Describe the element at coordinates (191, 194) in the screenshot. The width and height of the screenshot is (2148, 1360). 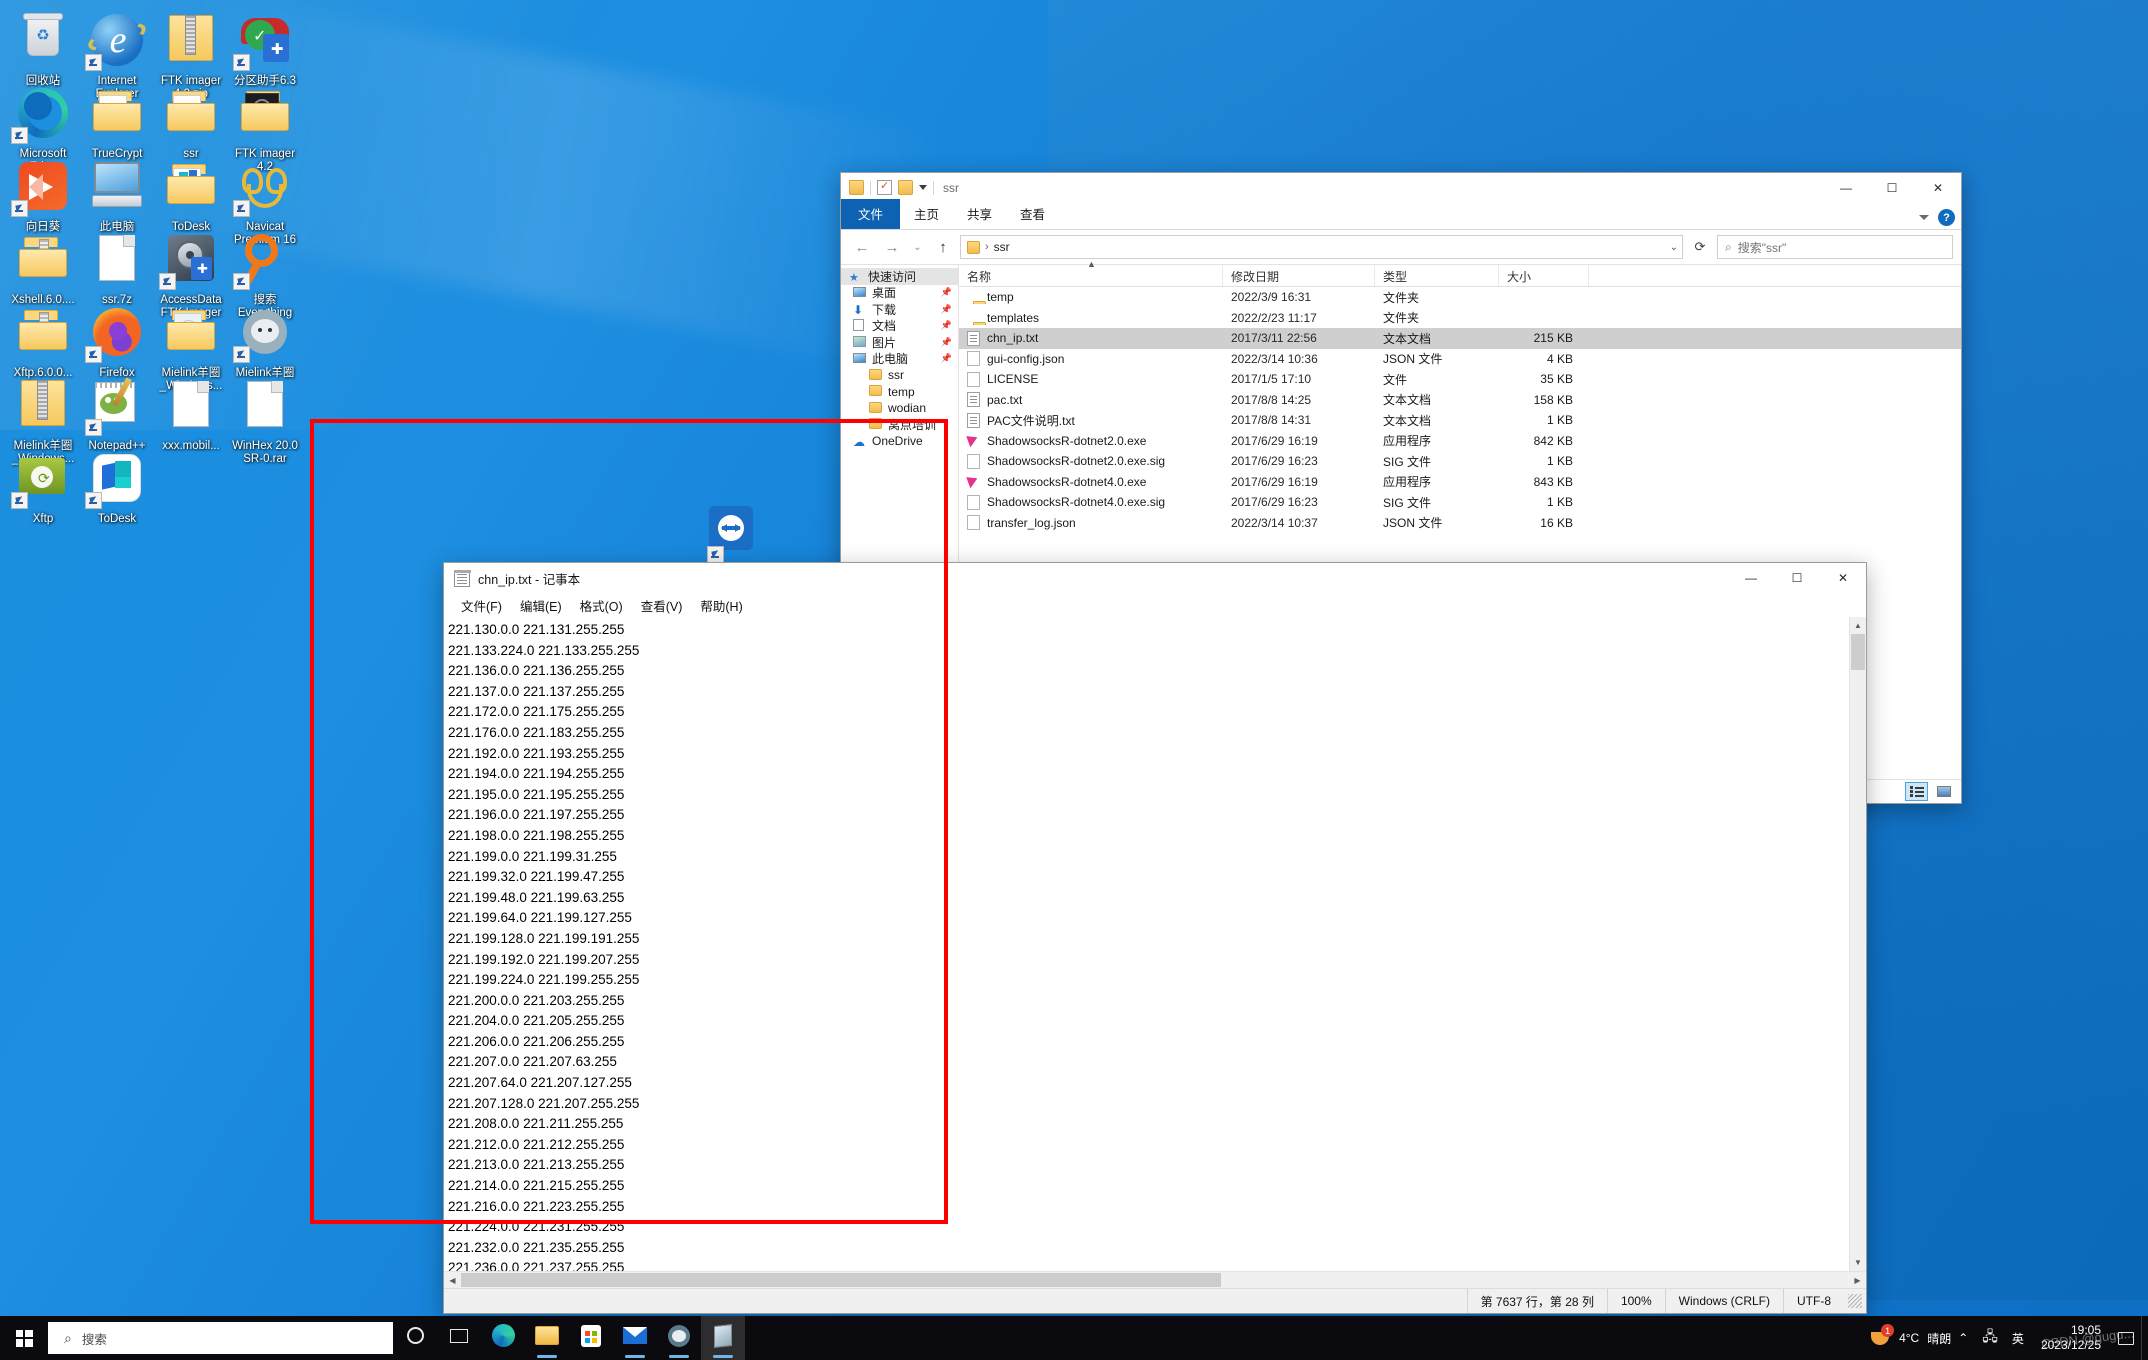
I see `desktop-icon-folder-blue: ToDesk` at that location.